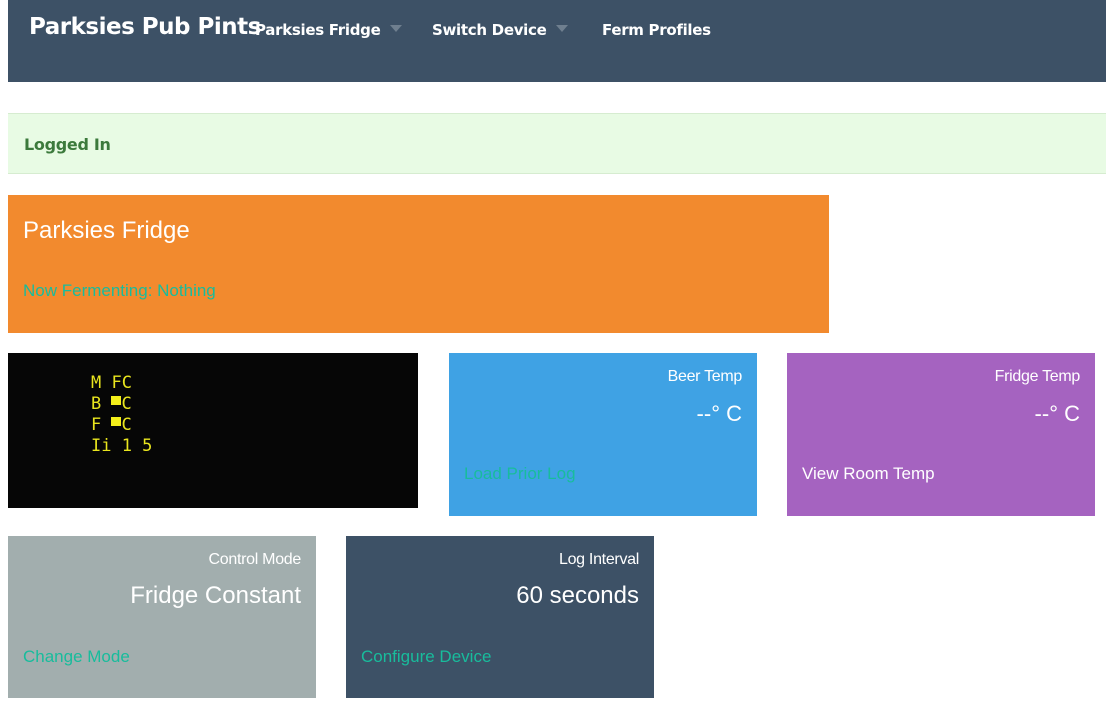  Describe the element at coordinates (603, 434) in the screenshot. I see `beer-temp-tile: Beer Temp --° C Load Prior Log` at that location.